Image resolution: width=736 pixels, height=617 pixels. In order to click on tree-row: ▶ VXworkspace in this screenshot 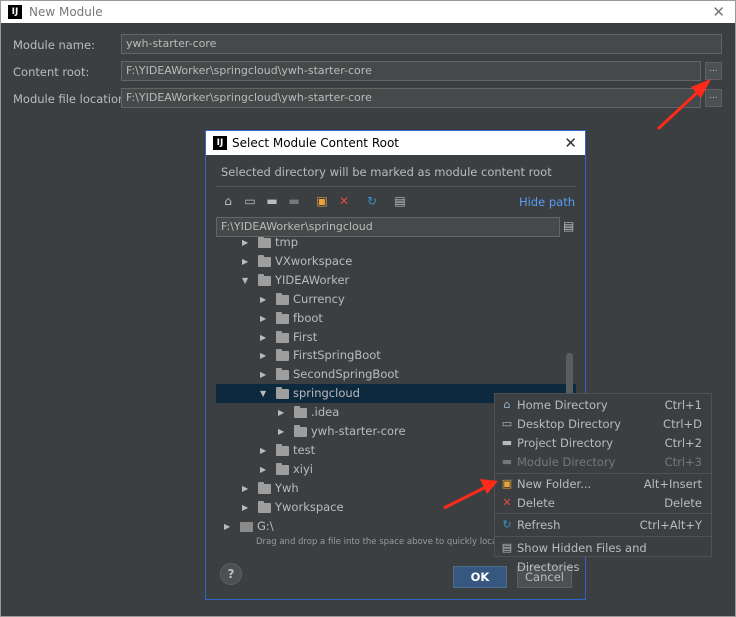, I will do `click(396, 261)`.